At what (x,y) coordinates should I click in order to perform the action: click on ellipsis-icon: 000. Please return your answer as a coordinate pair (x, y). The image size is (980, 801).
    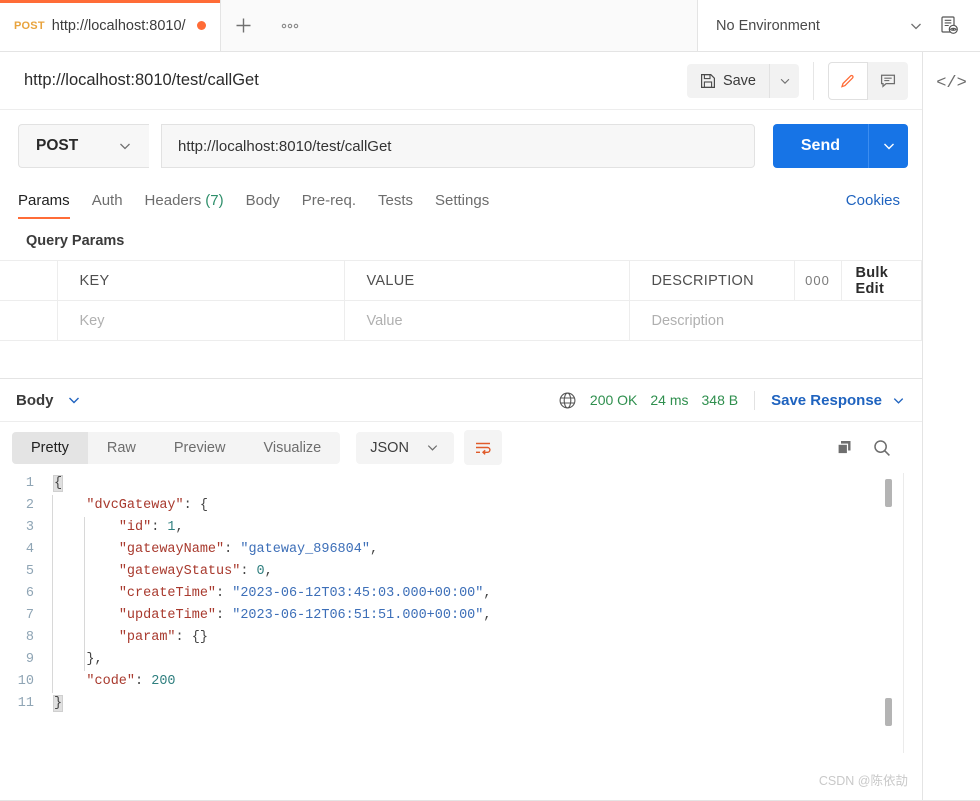
    Looking at the image, I should click on (817, 280).